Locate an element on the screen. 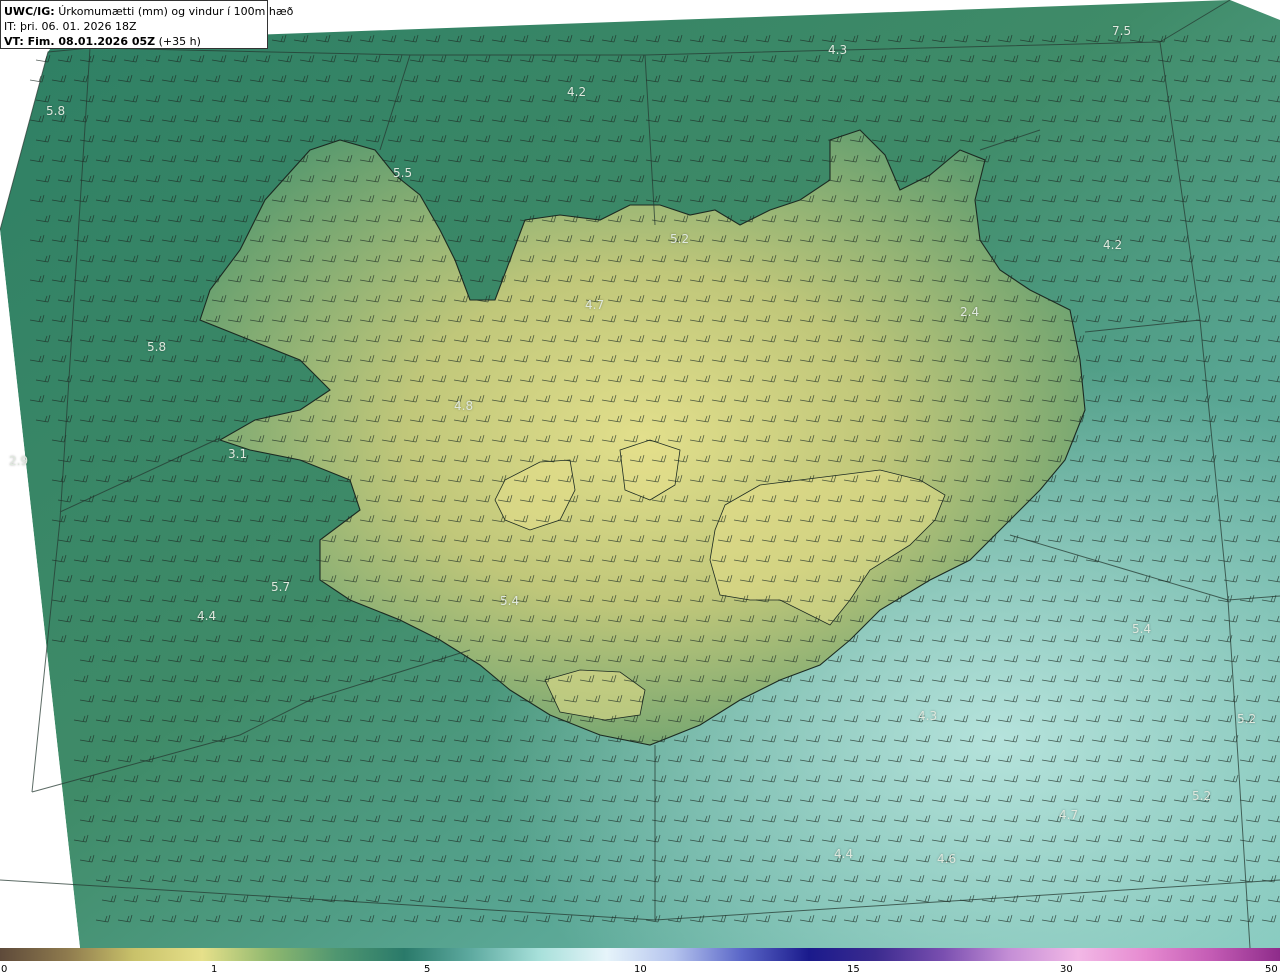  value-label-westfjords-1: 5.5 is located at coordinates (403, 173).